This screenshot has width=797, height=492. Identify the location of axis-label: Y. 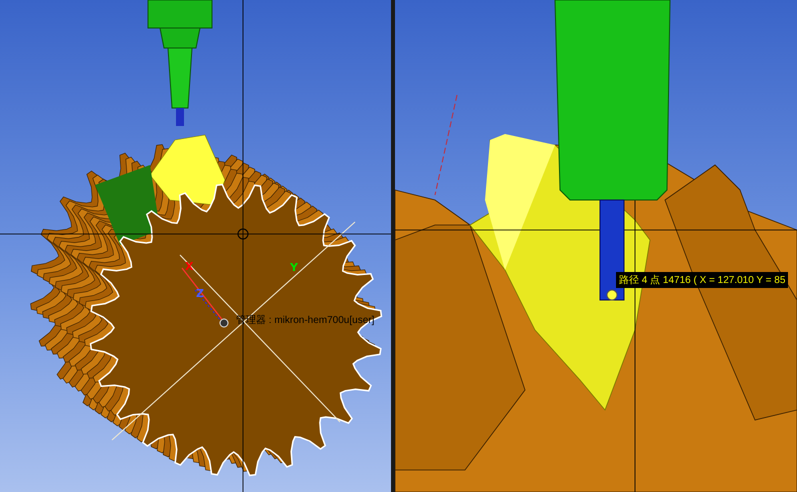
(294, 267).